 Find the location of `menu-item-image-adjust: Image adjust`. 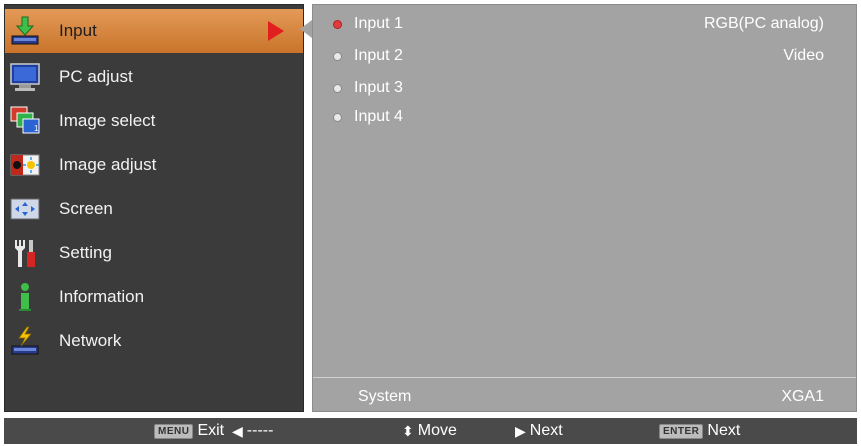

menu-item-image-adjust: Image adjust is located at coordinates (154, 165).